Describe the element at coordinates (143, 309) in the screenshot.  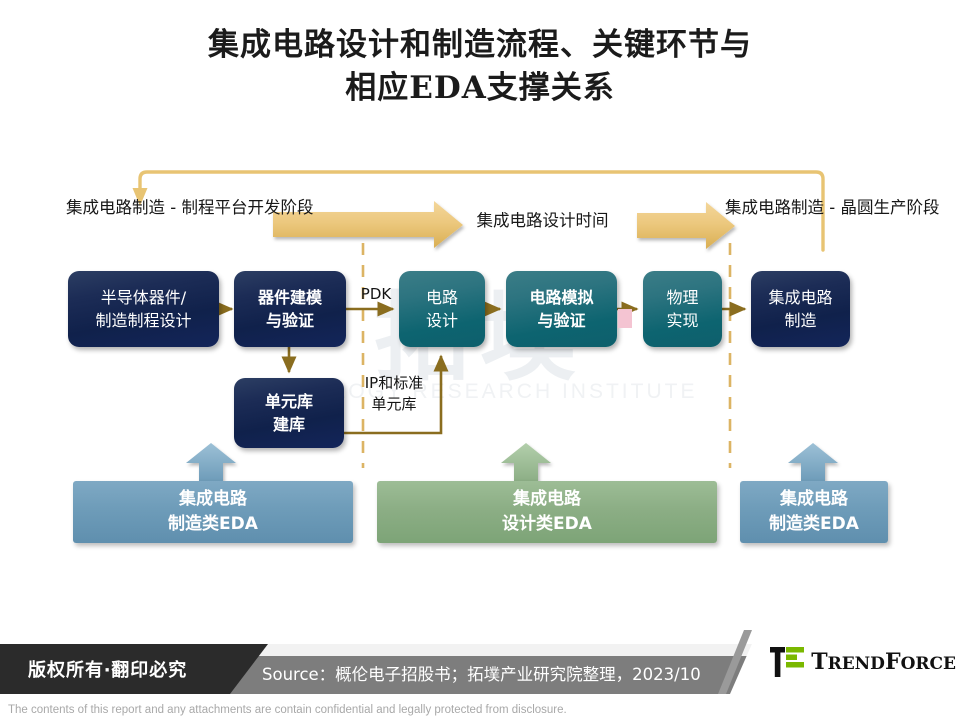
I see `node-semiconductor-device-design: 半导体器件/ 制造制程设计` at that location.